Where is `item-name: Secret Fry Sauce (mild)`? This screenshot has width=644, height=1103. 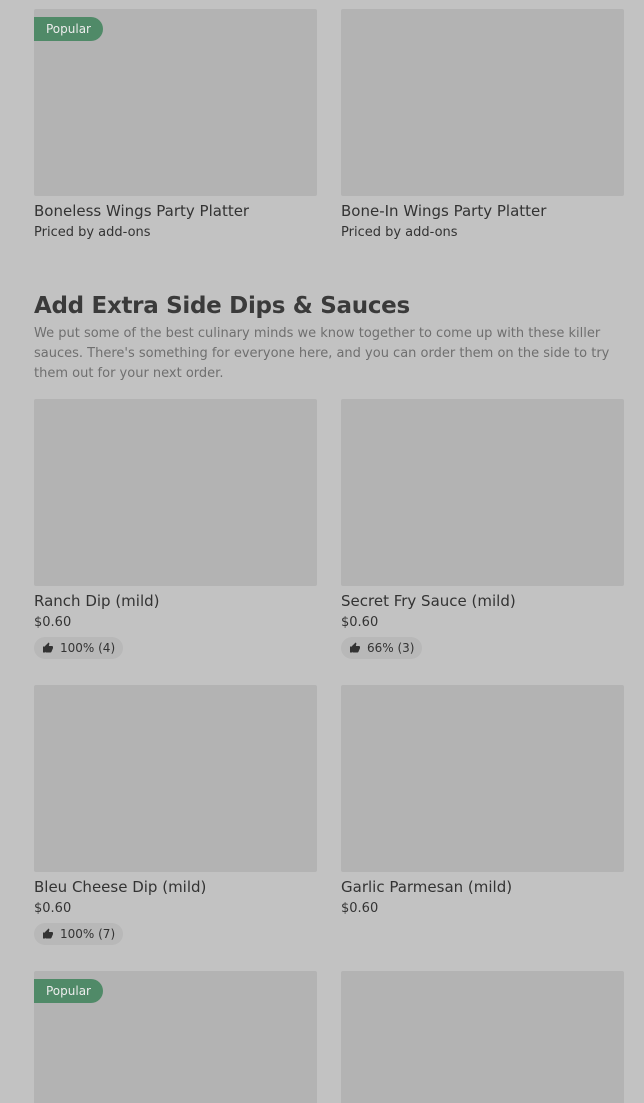
item-name: Secret Fry Sauce (mild) is located at coordinates (428, 601).